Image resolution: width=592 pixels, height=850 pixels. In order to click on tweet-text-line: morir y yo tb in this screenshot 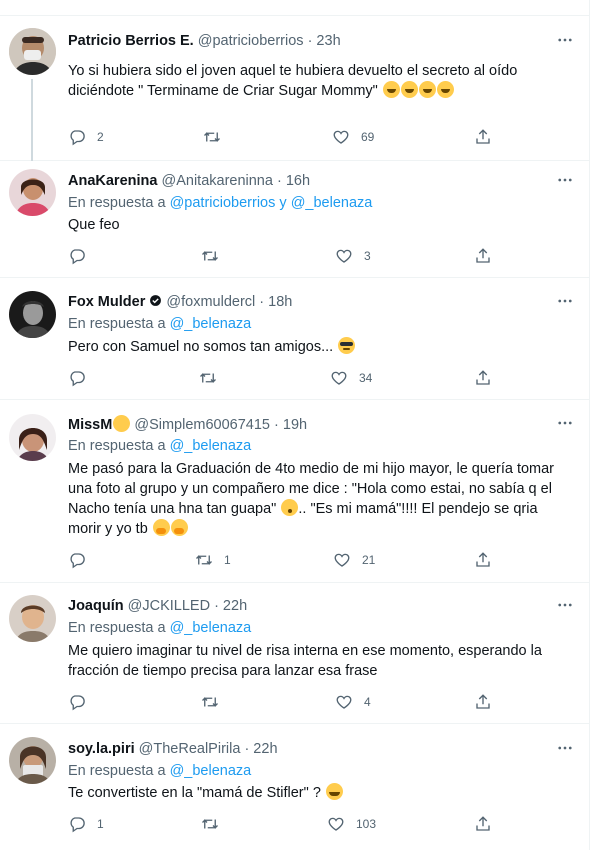, I will do `click(323, 529)`.